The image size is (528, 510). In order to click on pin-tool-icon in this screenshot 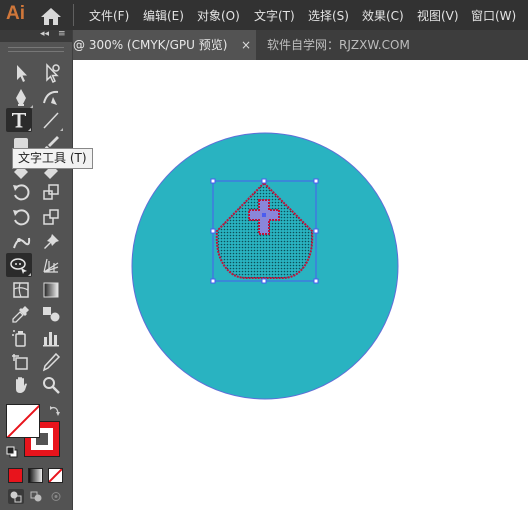, I will do `click(51, 242)`.